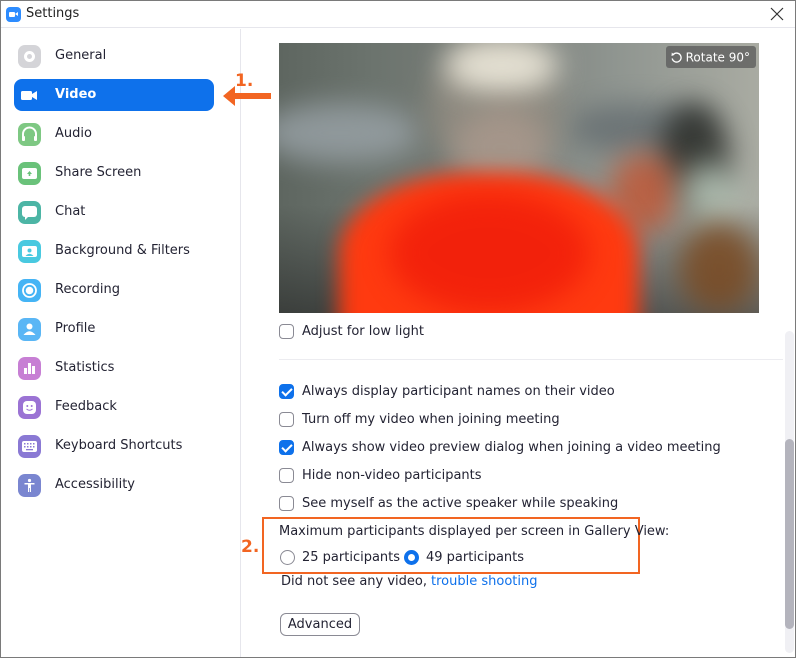 The image size is (796, 658). What do you see at coordinates (29, 251) in the screenshot?
I see `background-person-icon` at bounding box center [29, 251].